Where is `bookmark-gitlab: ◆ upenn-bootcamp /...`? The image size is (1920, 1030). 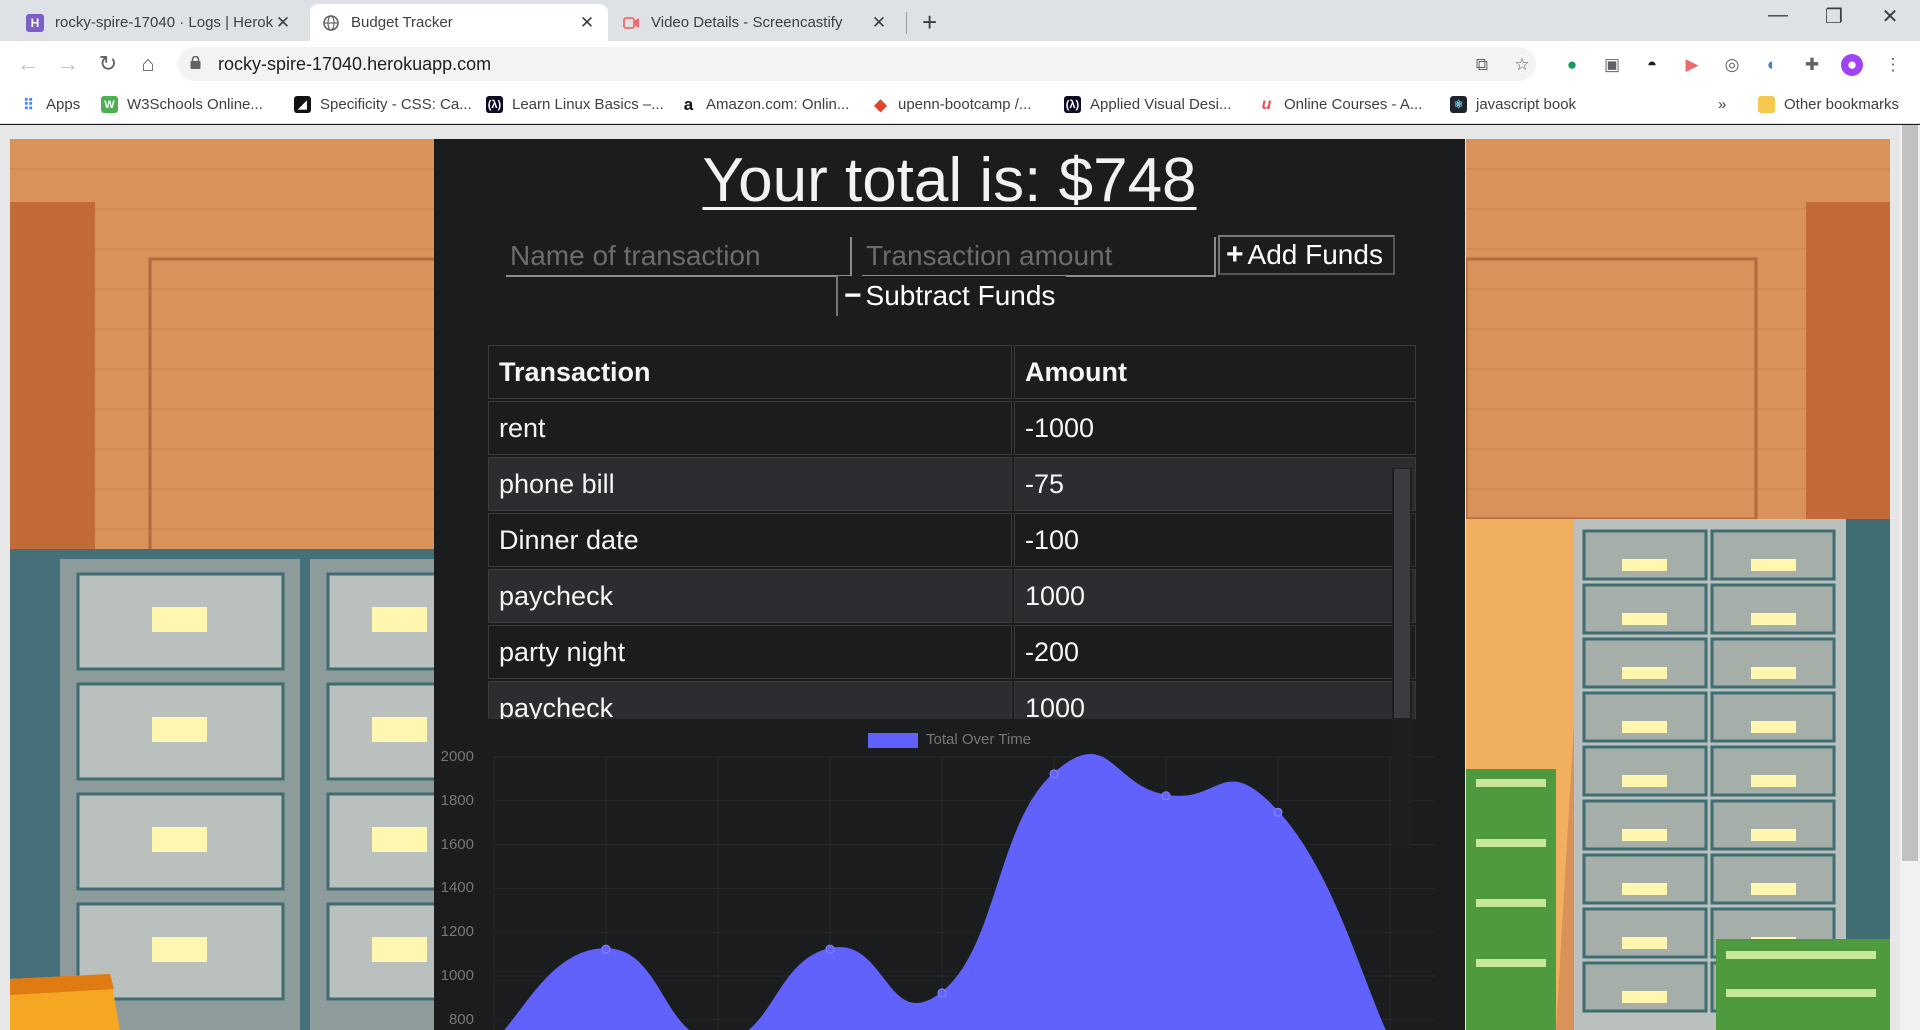
bookmark-gitlab: ◆ upenn-bootcamp /... is located at coordinates (952, 105).